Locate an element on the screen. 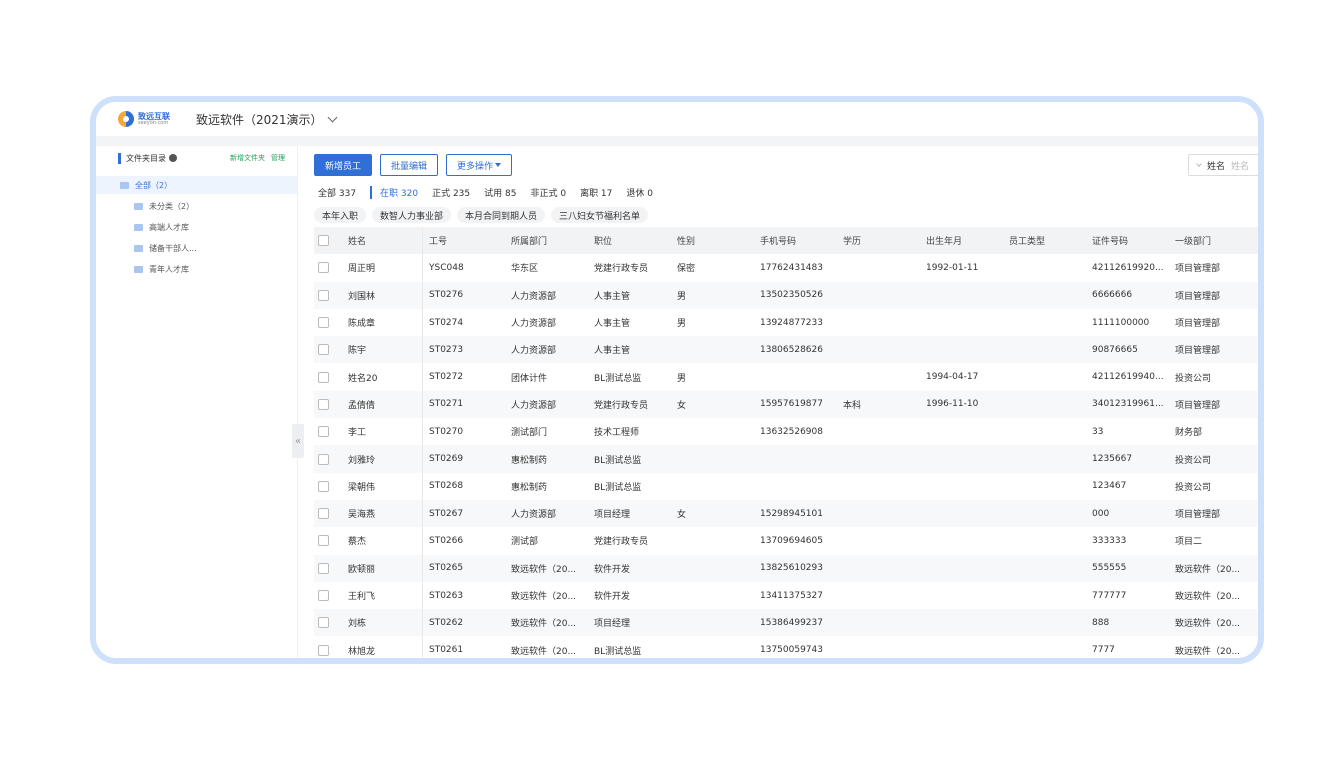 The image size is (1340, 780). table-row: 吴海燕 ST0267 人力资源部 项目经理 女 15298945101 000 项目管理部 is located at coordinates (786, 513).